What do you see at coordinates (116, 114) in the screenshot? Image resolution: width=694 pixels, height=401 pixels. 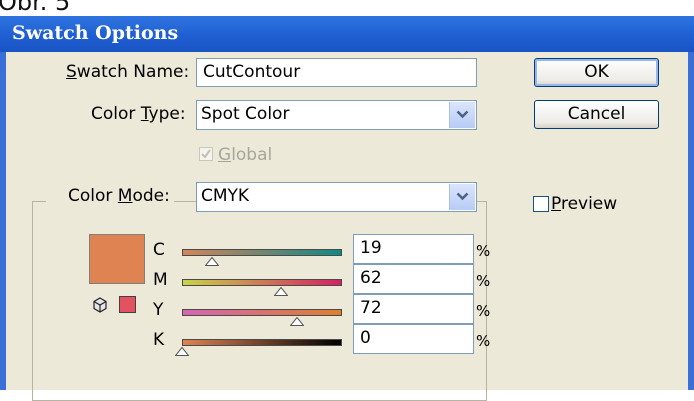 I see `color-type-label-pre: Color` at bounding box center [116, 114].